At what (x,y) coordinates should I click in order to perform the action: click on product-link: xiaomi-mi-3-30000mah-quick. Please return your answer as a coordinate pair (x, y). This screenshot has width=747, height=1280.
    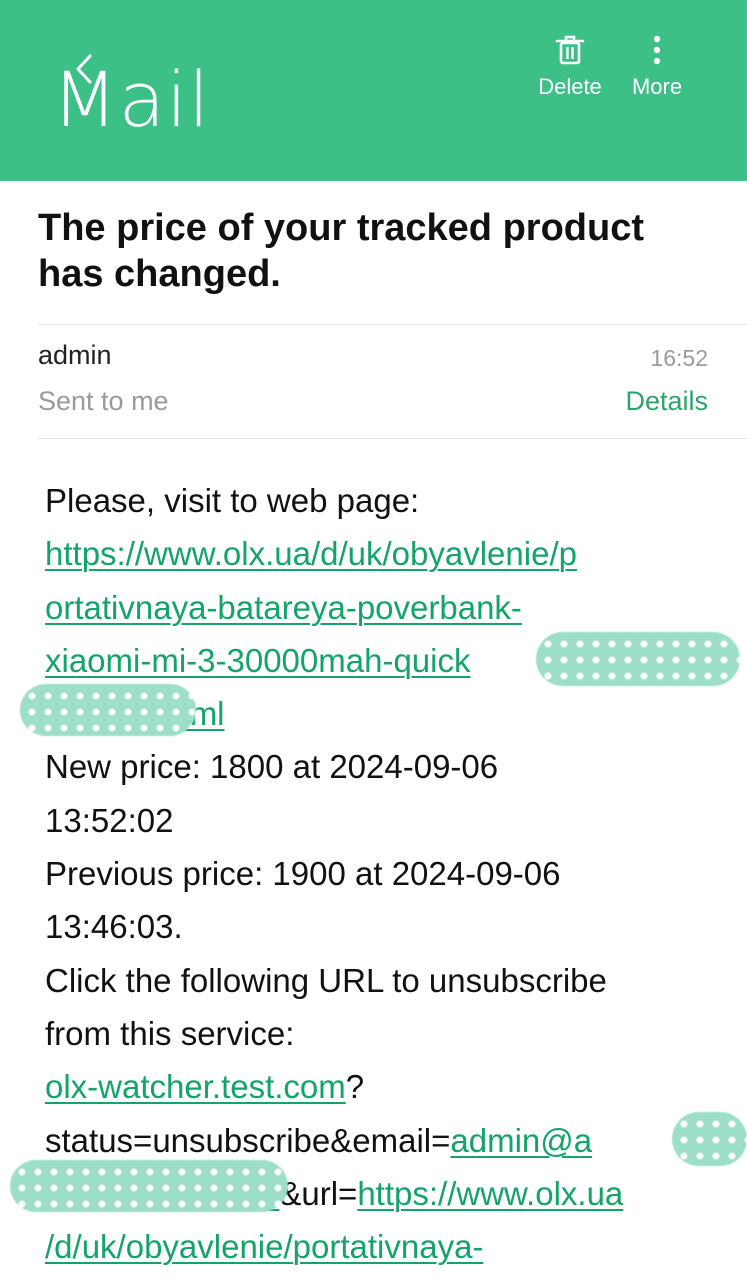
    Looking at the image, I should click on (258, 660).